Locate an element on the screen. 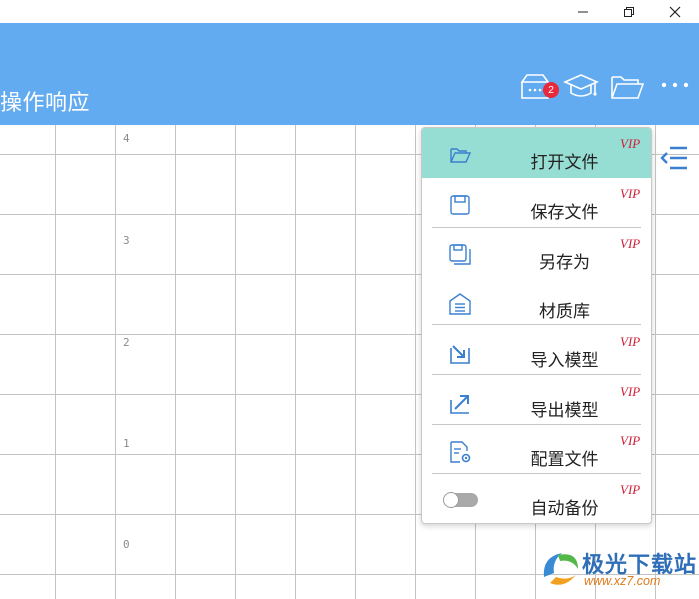  y-axis-label: 0 is located at coordinates (126, 544).